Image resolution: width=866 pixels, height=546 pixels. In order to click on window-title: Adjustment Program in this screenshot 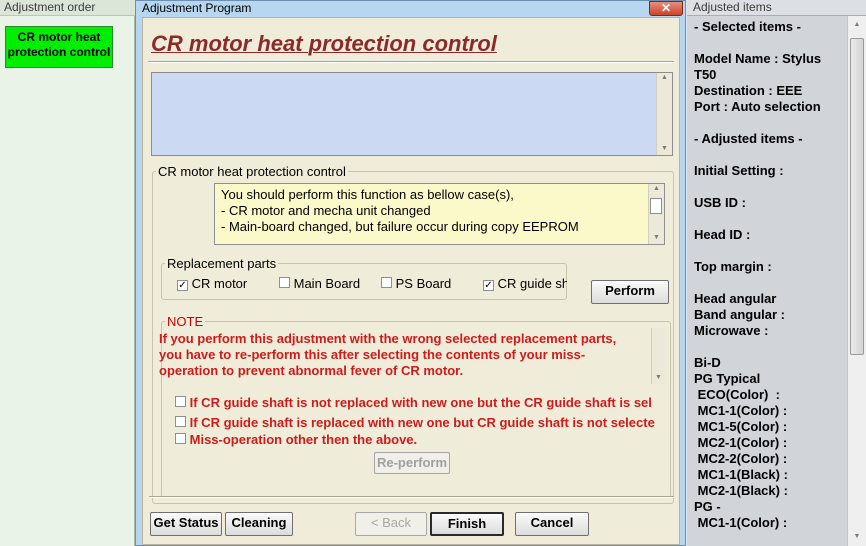, I will do `click(197, 8)`.